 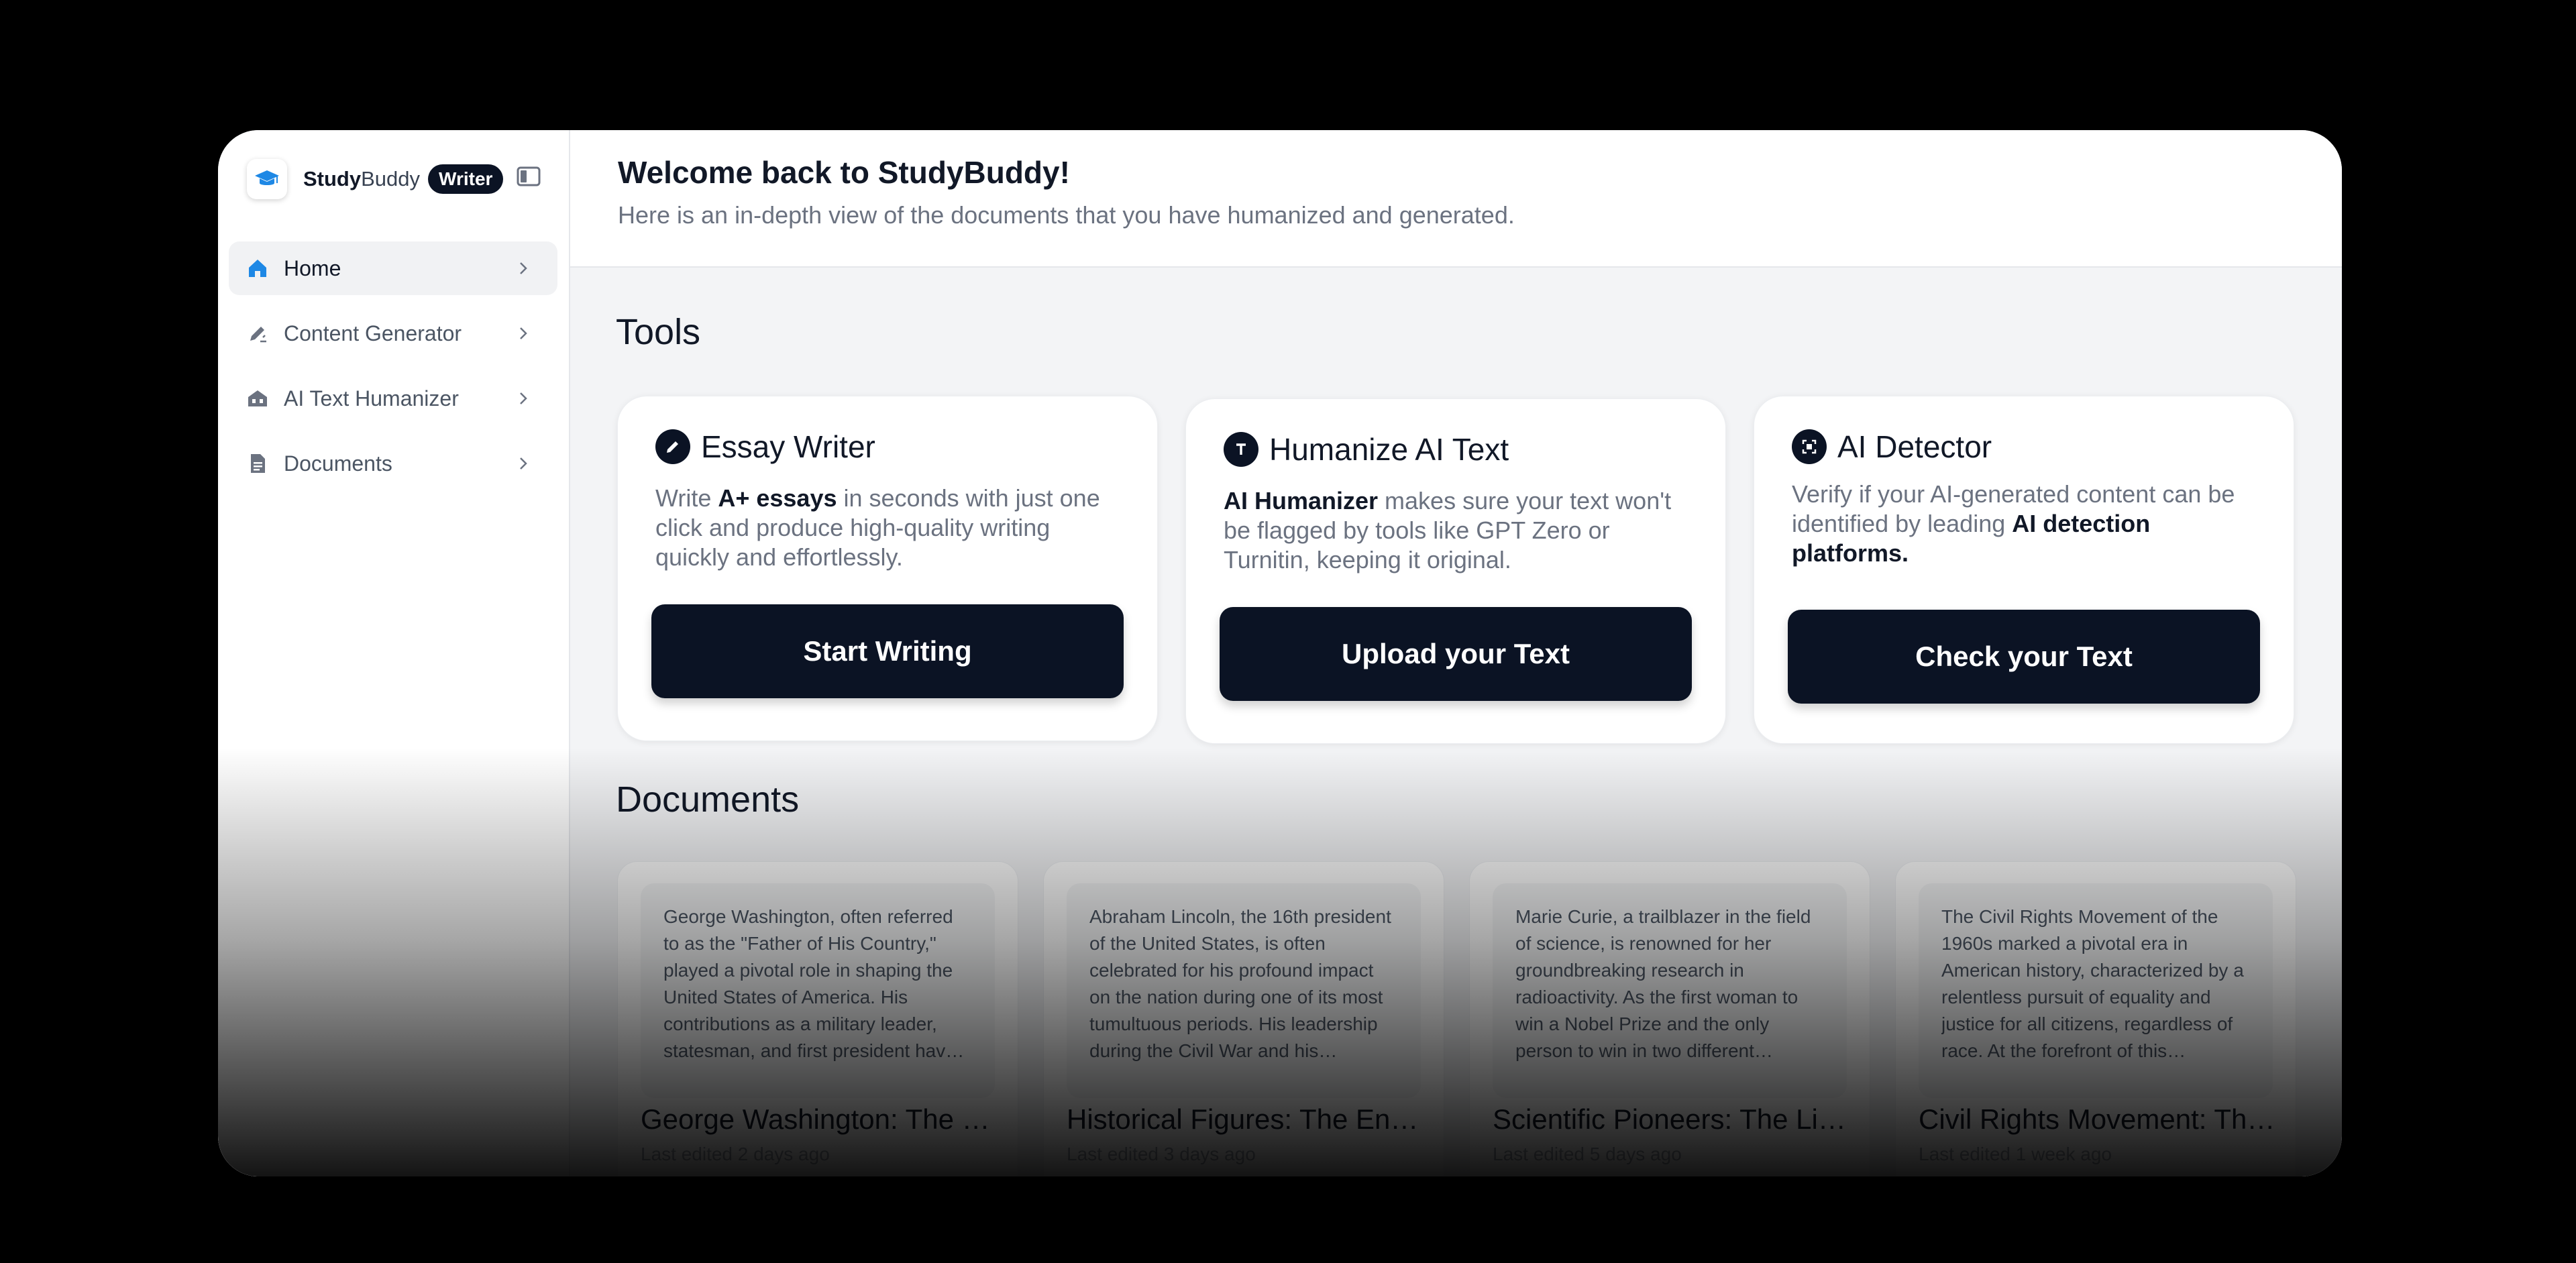 What do you see at coordinates (1914, 446) in the screenshot?
I see `tool-title: AI Detector` at bounding box center [1914, 446].